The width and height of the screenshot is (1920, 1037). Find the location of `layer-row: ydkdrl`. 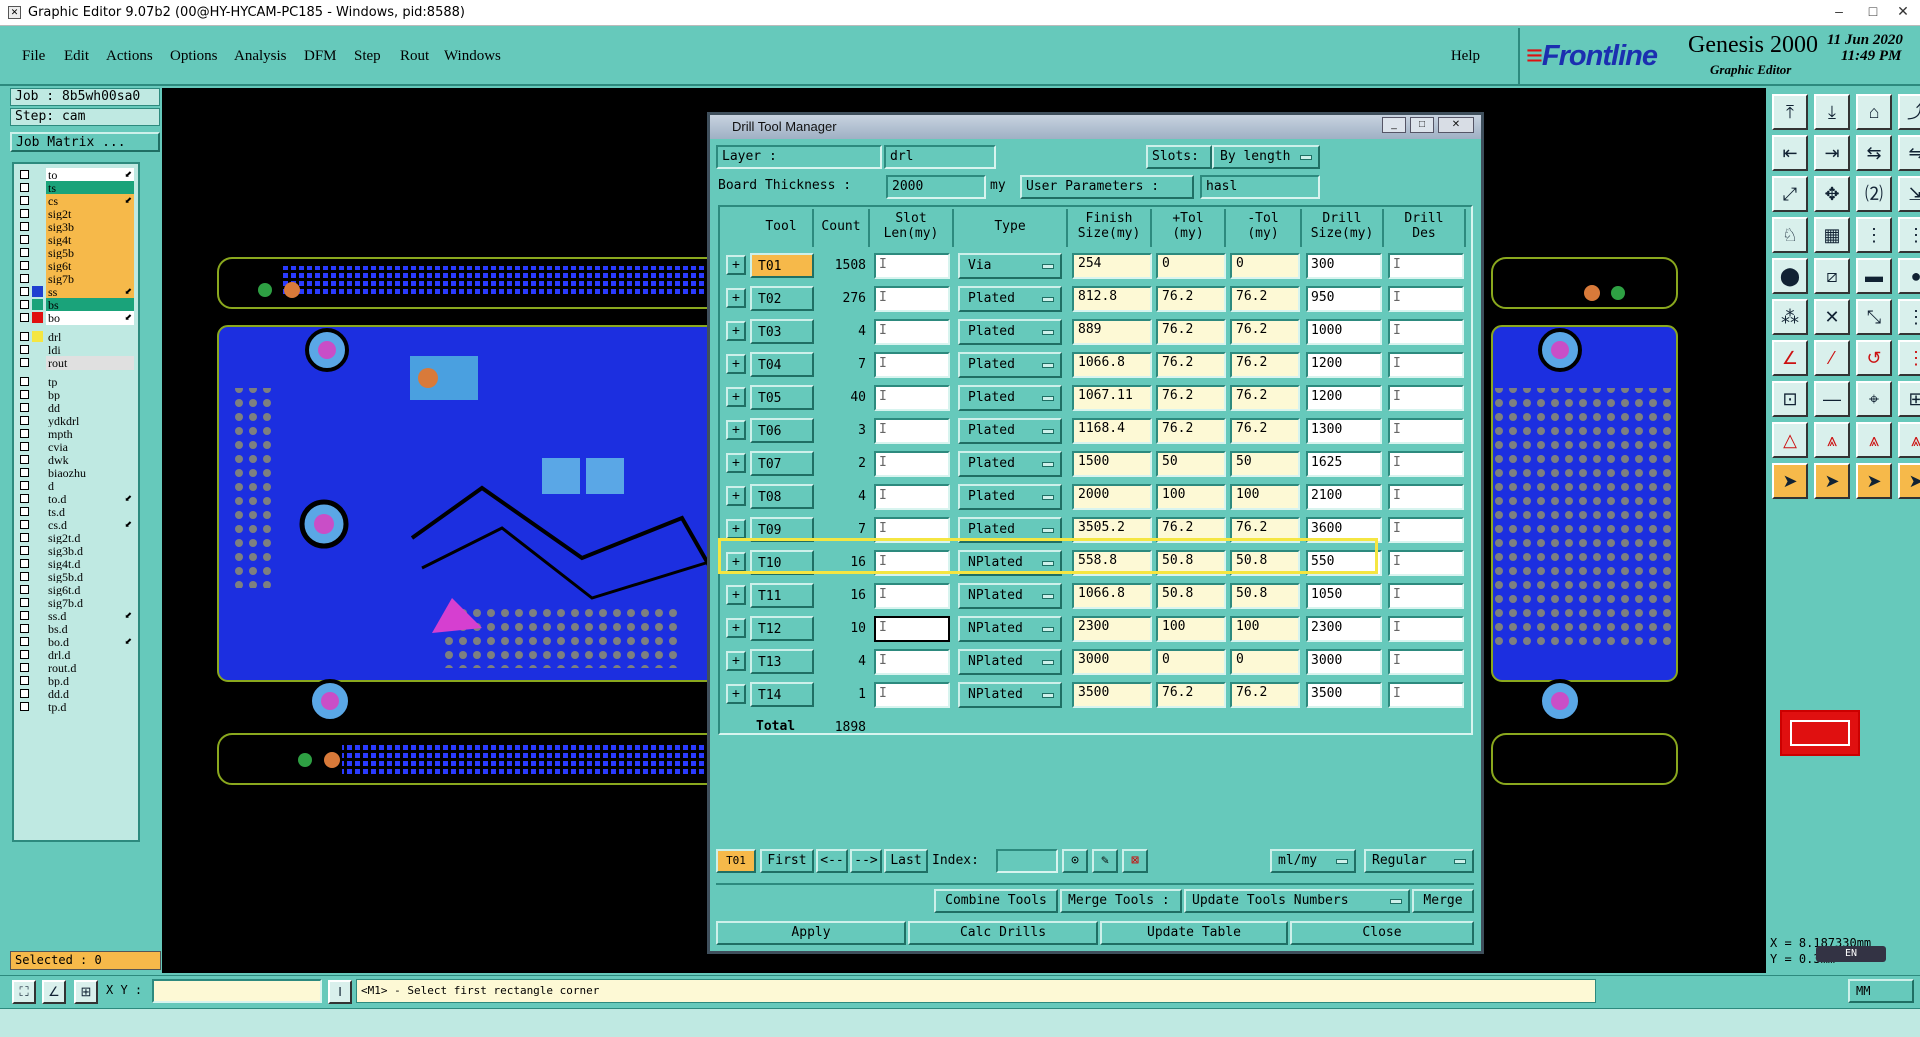

layer-row: ydkdrl is located at coordinates (76, 421).